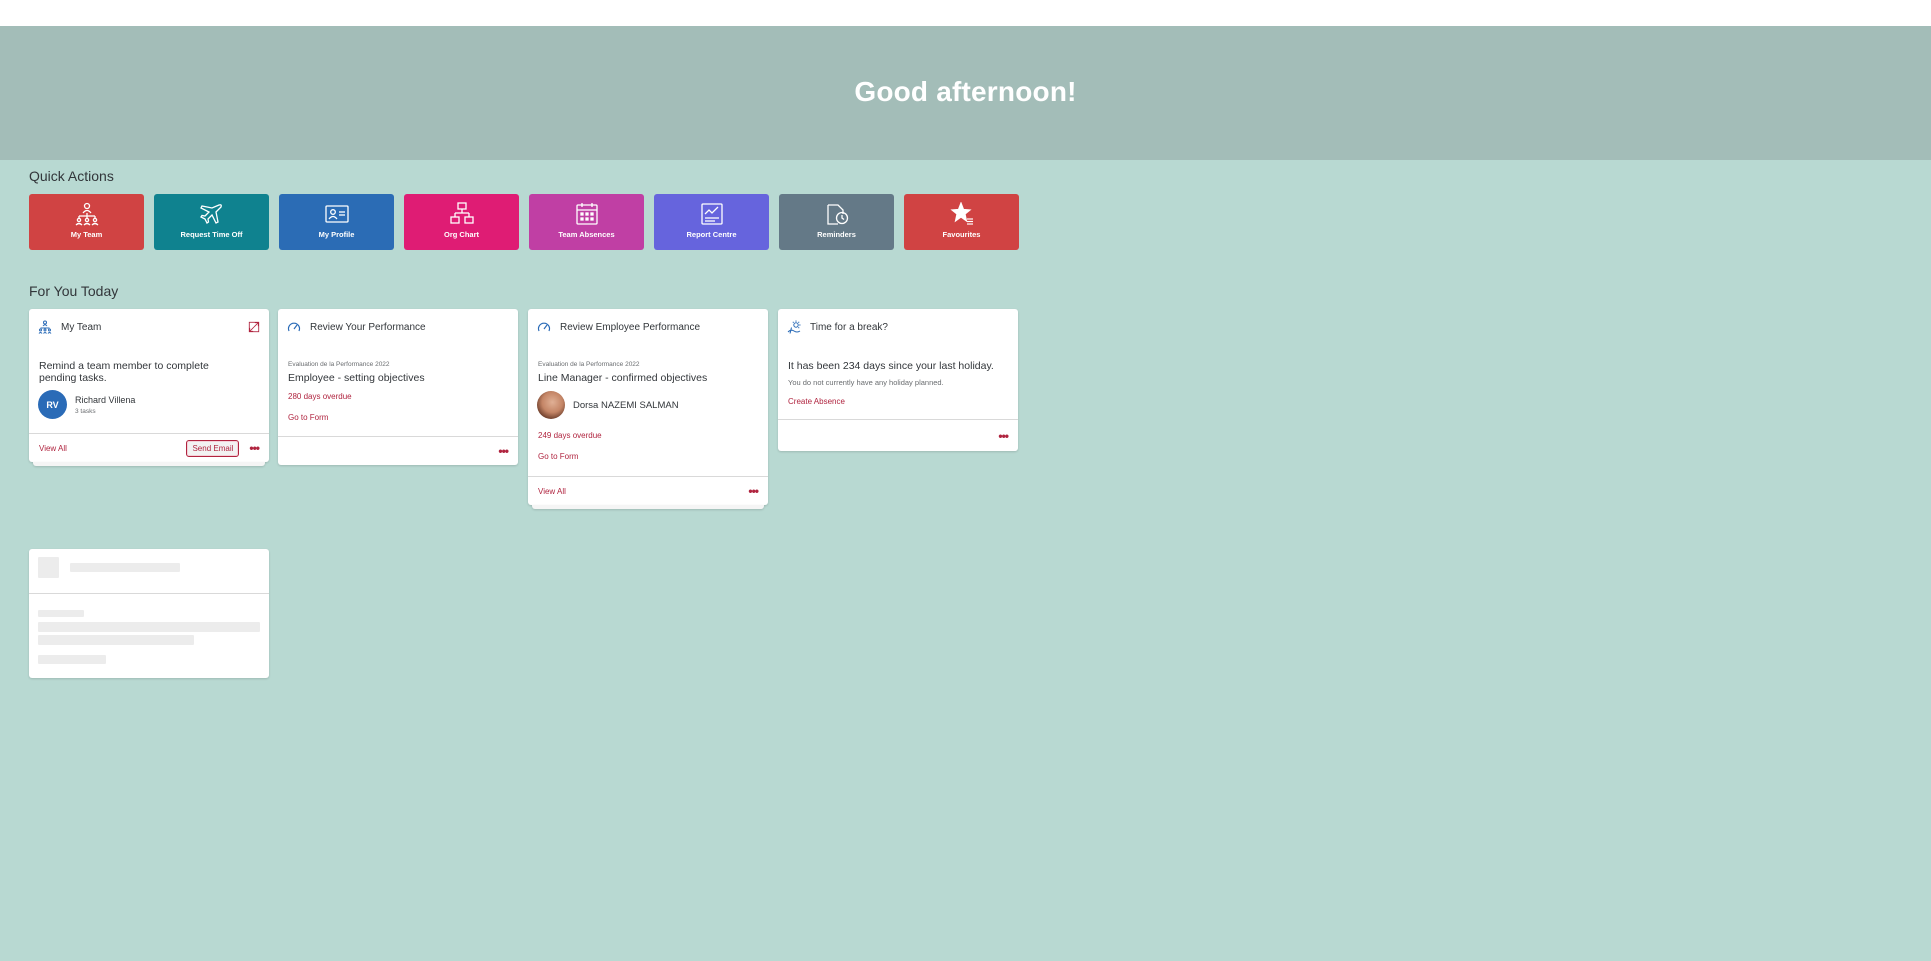  I want to click on quick-actions-title: Quick Actions, so click(71, 176).